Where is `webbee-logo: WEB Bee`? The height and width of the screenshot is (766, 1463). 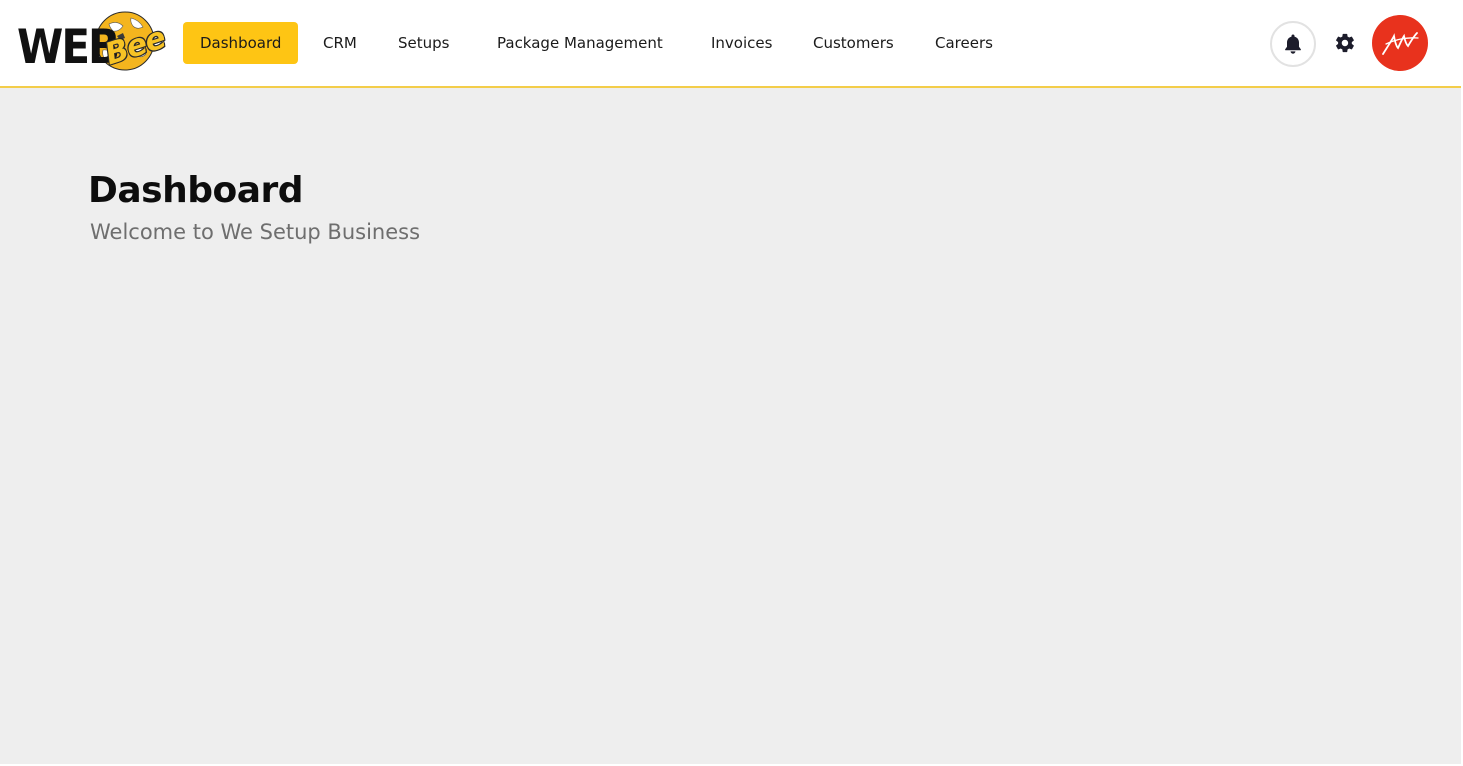
webbee-logo: WEB Bee is located at coordinates (93, 41).